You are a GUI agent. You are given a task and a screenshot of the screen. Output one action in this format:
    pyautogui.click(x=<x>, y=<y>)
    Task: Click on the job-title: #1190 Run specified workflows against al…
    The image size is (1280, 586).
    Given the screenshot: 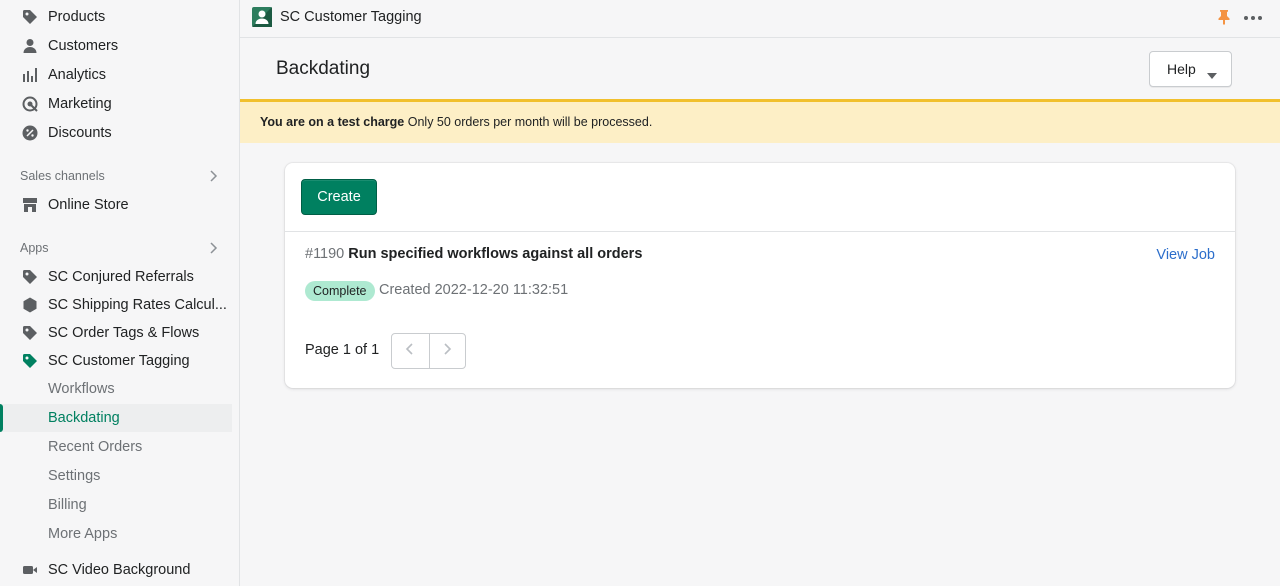 What is the action you would take?
    pyautogui.click(x=473, y=254)
    